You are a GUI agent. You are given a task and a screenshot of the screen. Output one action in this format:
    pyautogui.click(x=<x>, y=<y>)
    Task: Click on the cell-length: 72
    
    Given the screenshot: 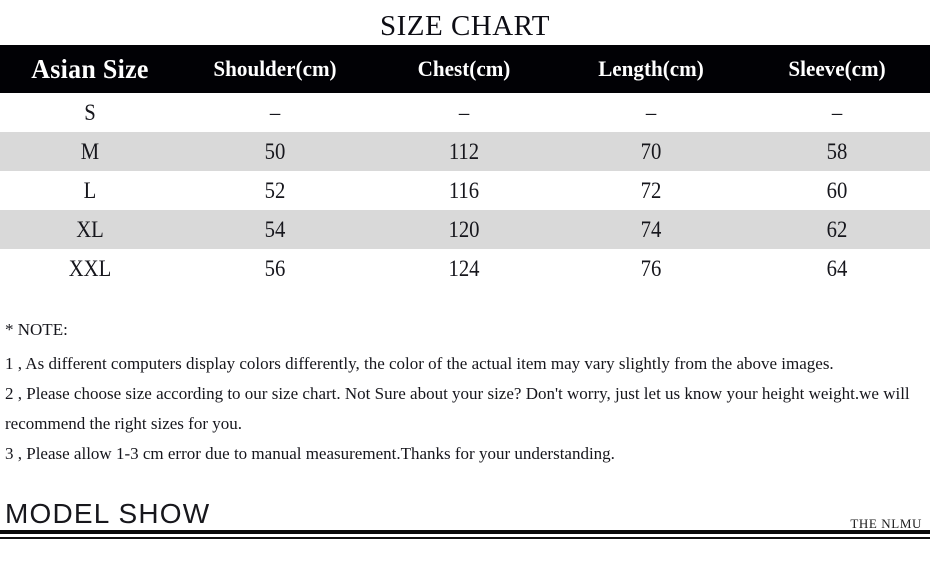 What is the action you would take?
    pyautogui.click(x=651, y=190)
    